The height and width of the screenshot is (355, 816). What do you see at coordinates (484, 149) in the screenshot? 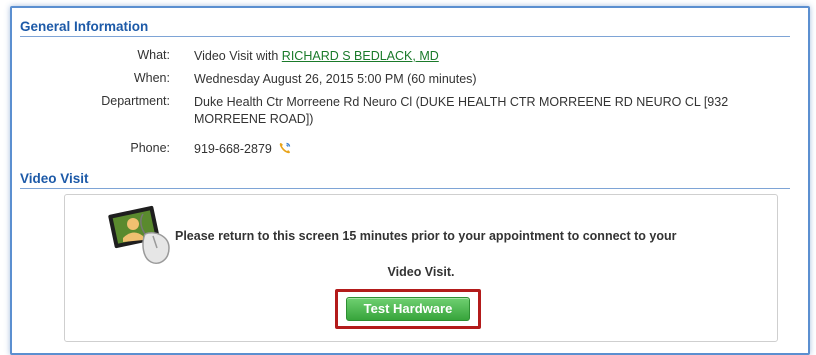
I see `phone-value: 919-668-2879` at bounding box center [484, 149].